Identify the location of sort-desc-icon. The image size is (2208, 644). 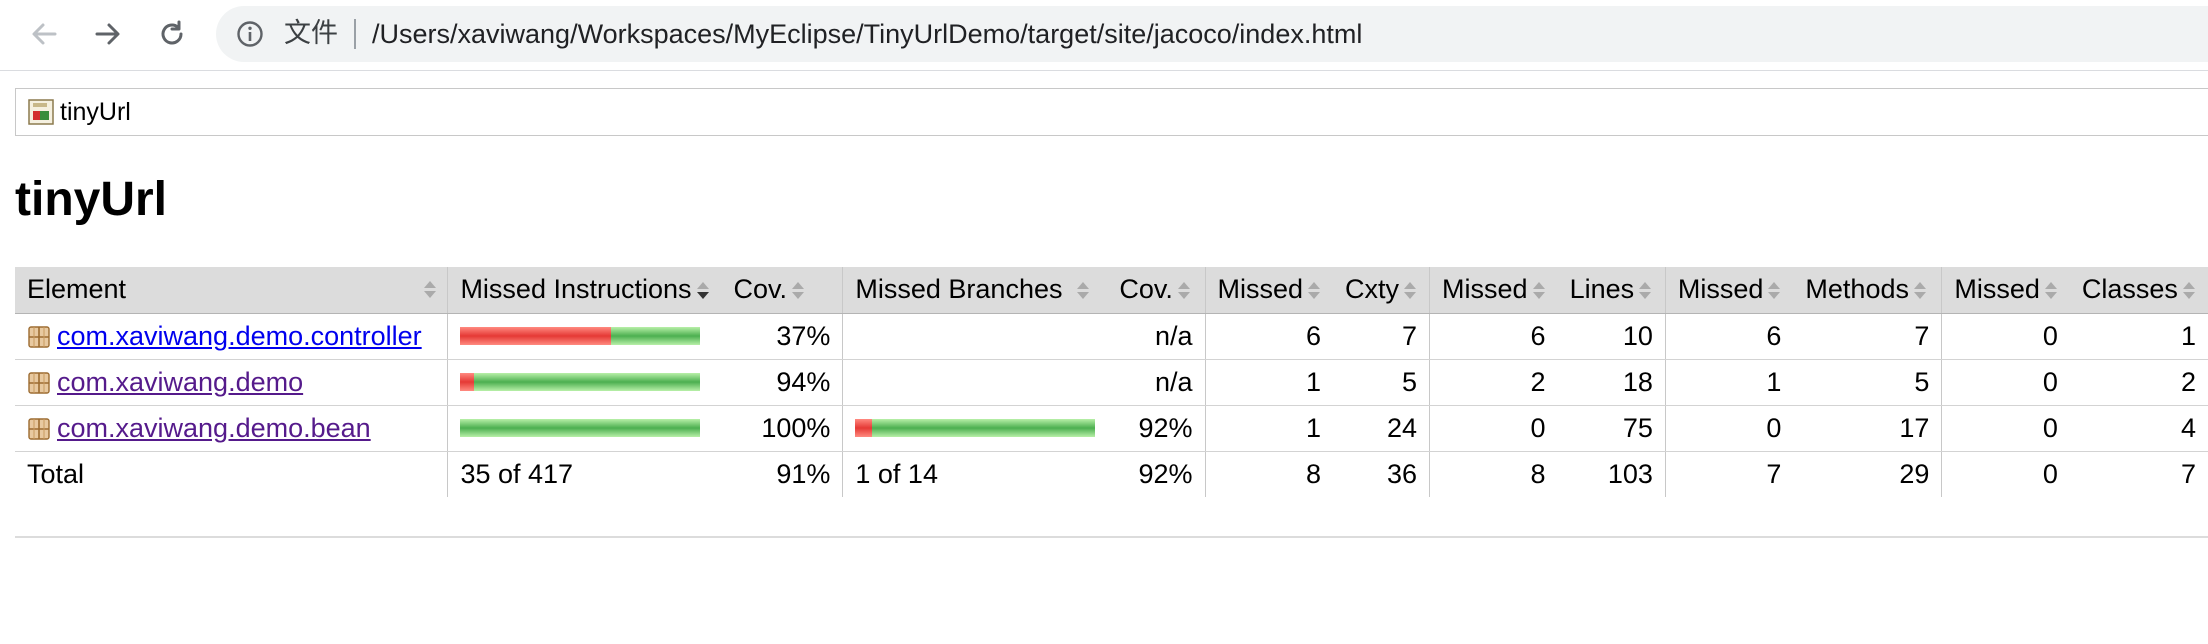
(703, 291).